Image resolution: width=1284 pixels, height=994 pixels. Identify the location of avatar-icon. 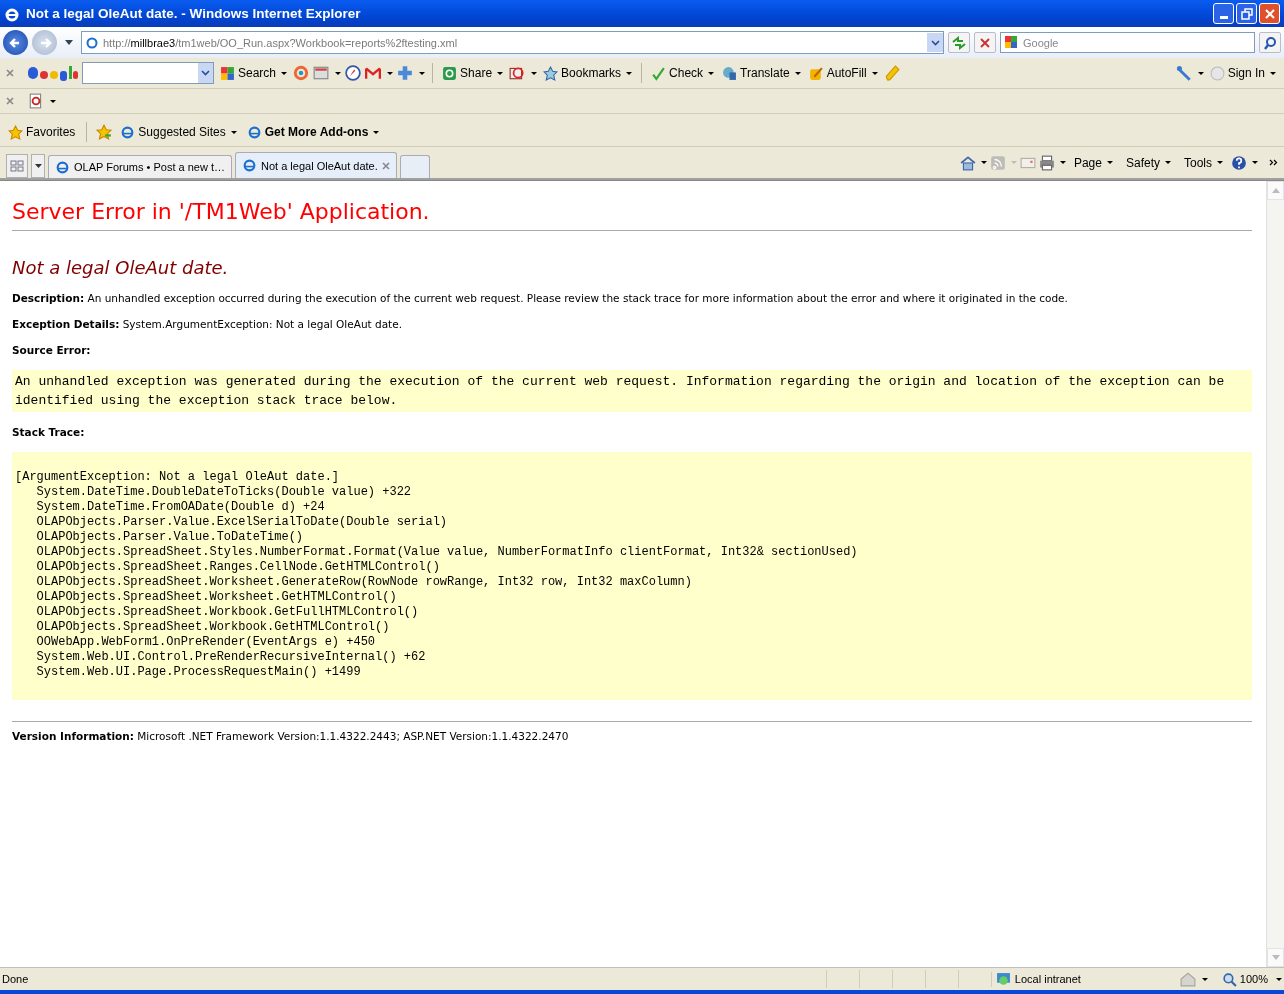
(1217, 73).